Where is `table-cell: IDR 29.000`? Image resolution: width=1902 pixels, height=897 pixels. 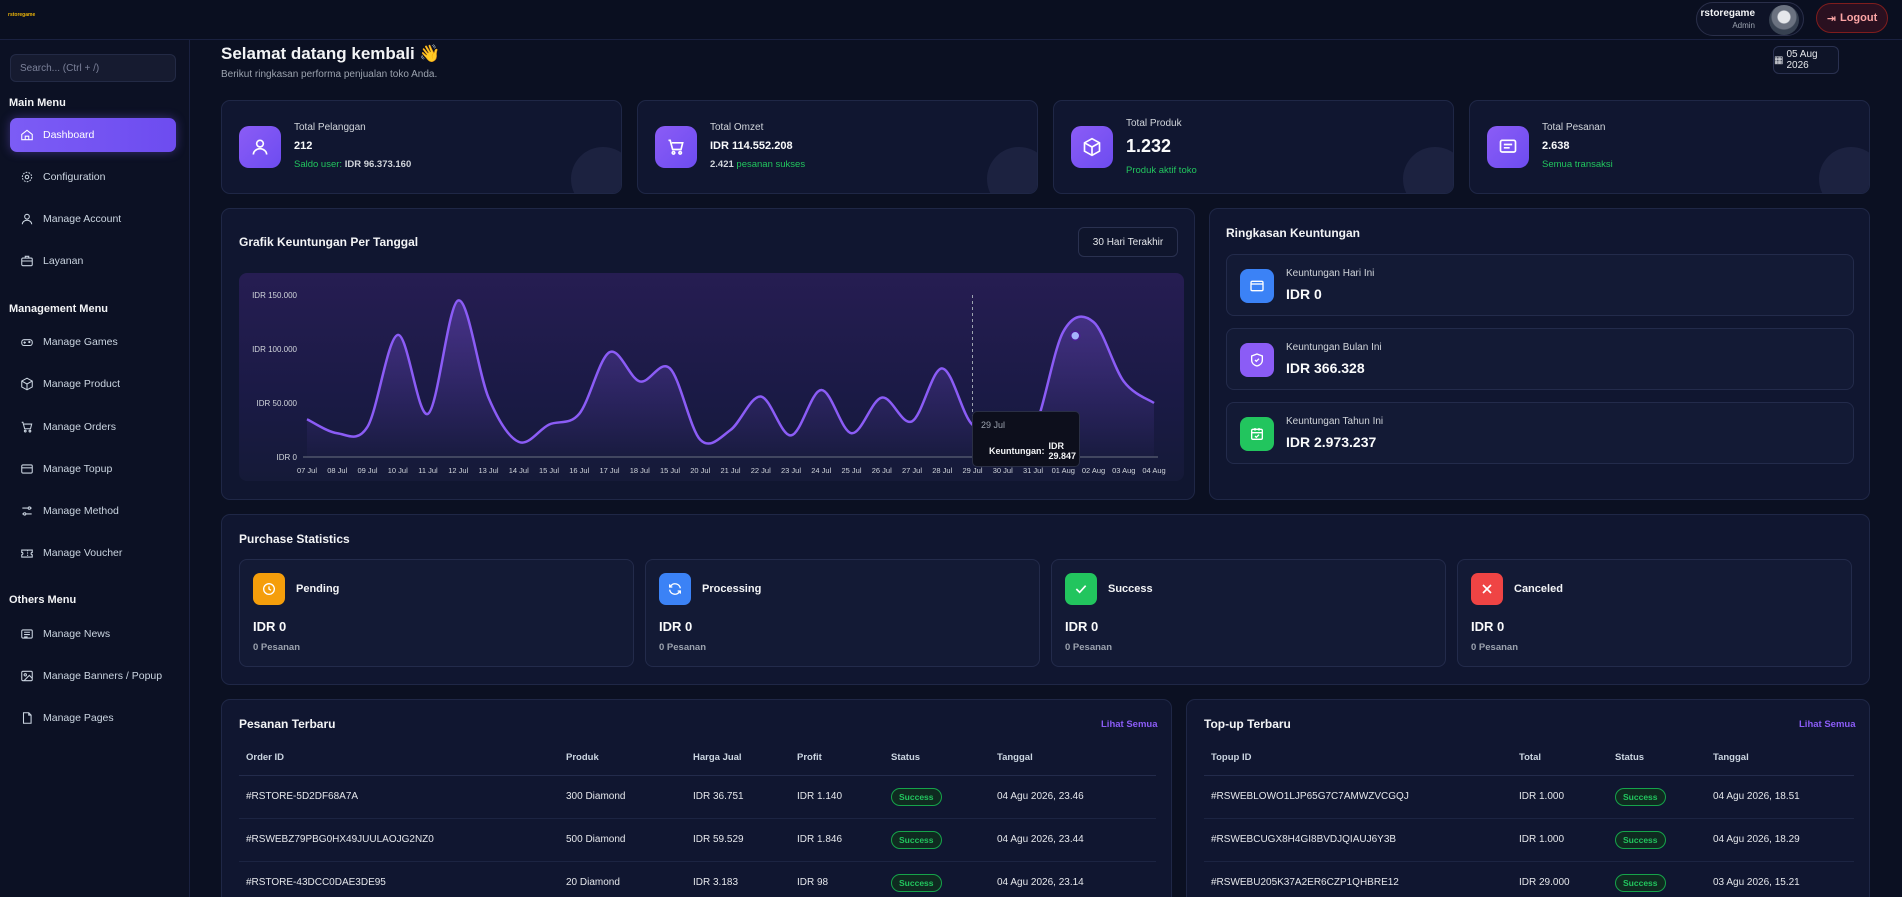 table-cell: IDR 29.000 is located at coordinates (1560, 879).